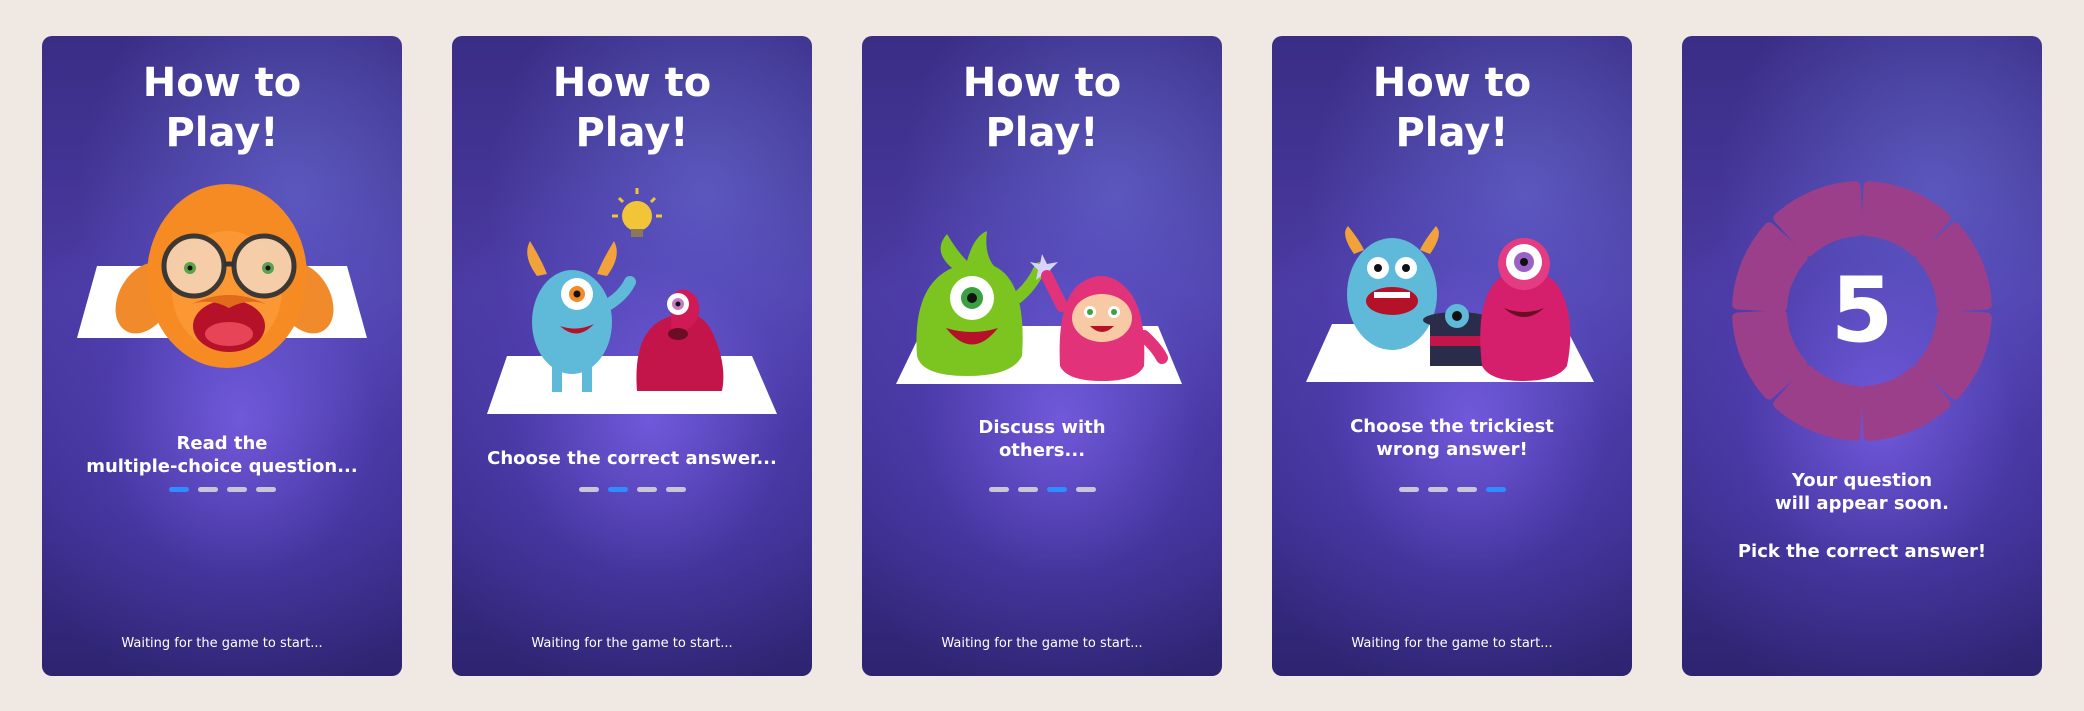 This screenshot has width=2084, height=711. I want to click on step-caption: Choose the trickiest wrong answer!, so click(1452, 438).